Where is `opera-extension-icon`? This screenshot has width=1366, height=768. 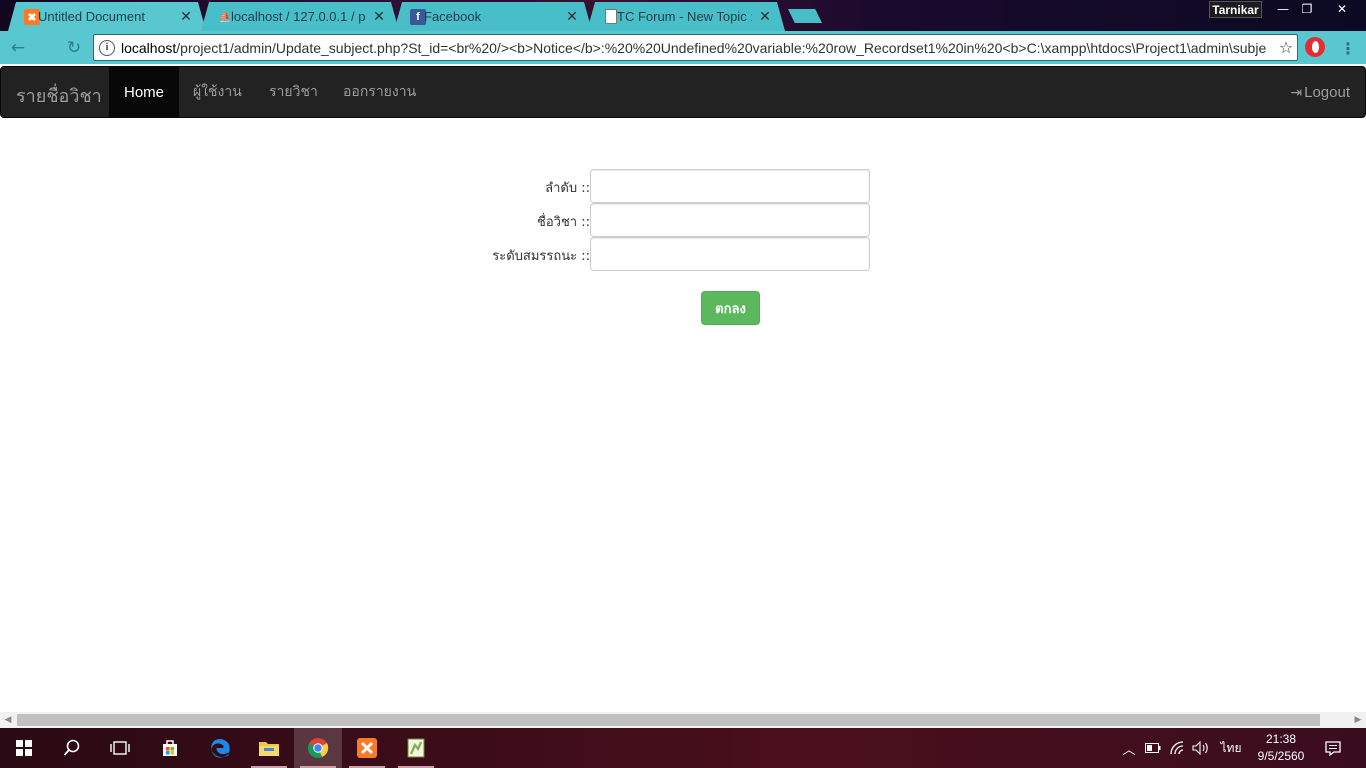
opera-extension-icon is located at coordinates (1315, 47).